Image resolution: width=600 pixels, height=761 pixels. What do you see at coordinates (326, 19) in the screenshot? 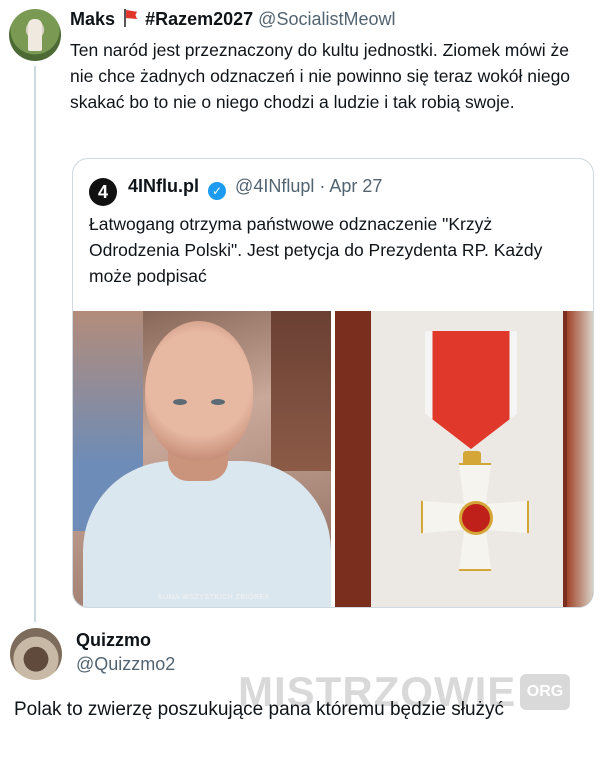
I see `user-handle: @SocialistMeowl` at bounding box center [326, 19].